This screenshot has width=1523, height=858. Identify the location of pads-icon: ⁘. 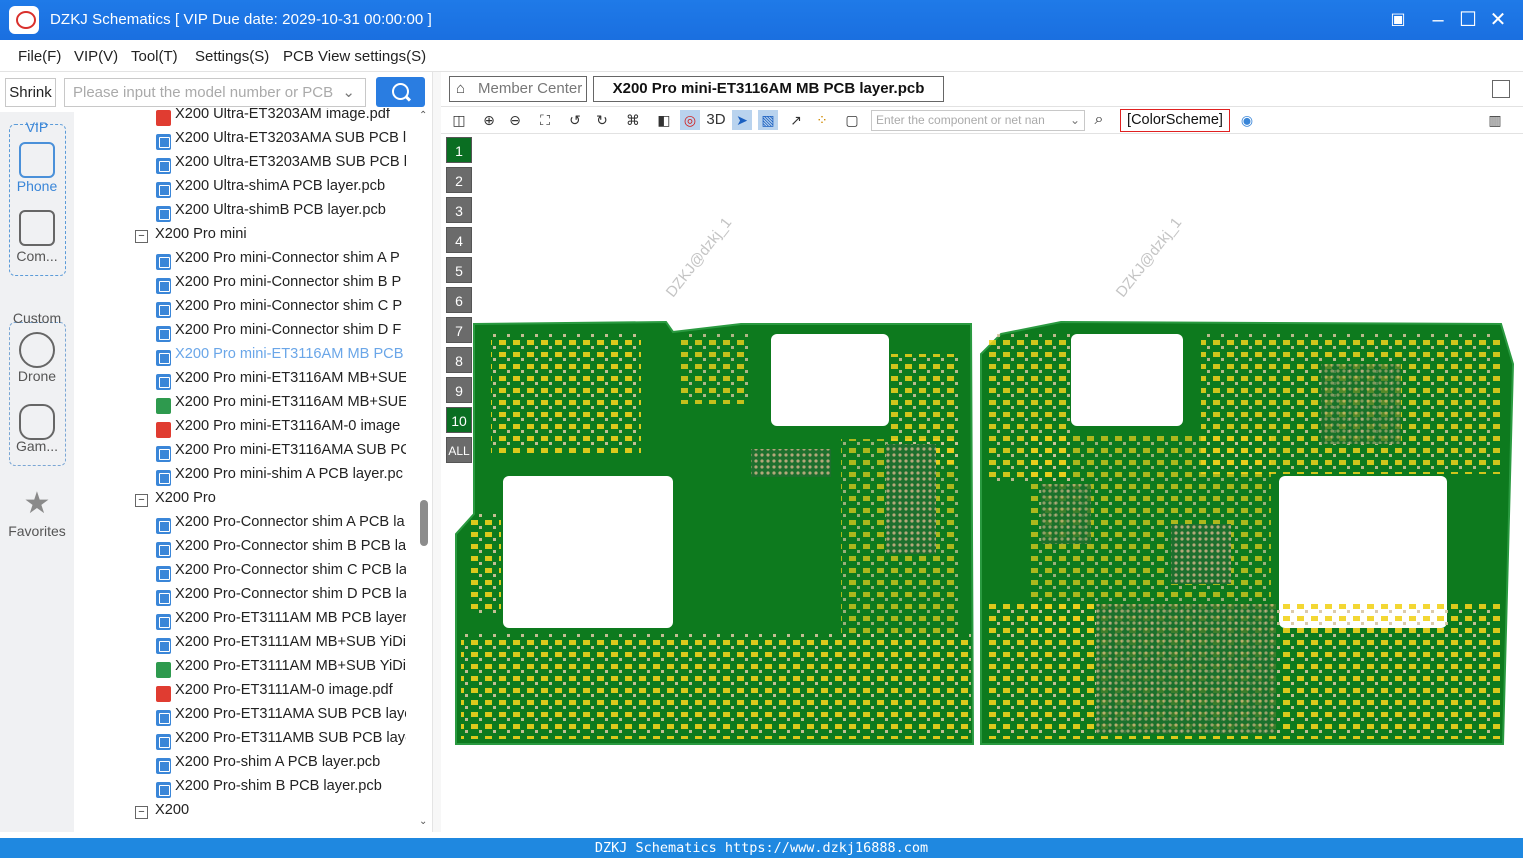
(822, 120).